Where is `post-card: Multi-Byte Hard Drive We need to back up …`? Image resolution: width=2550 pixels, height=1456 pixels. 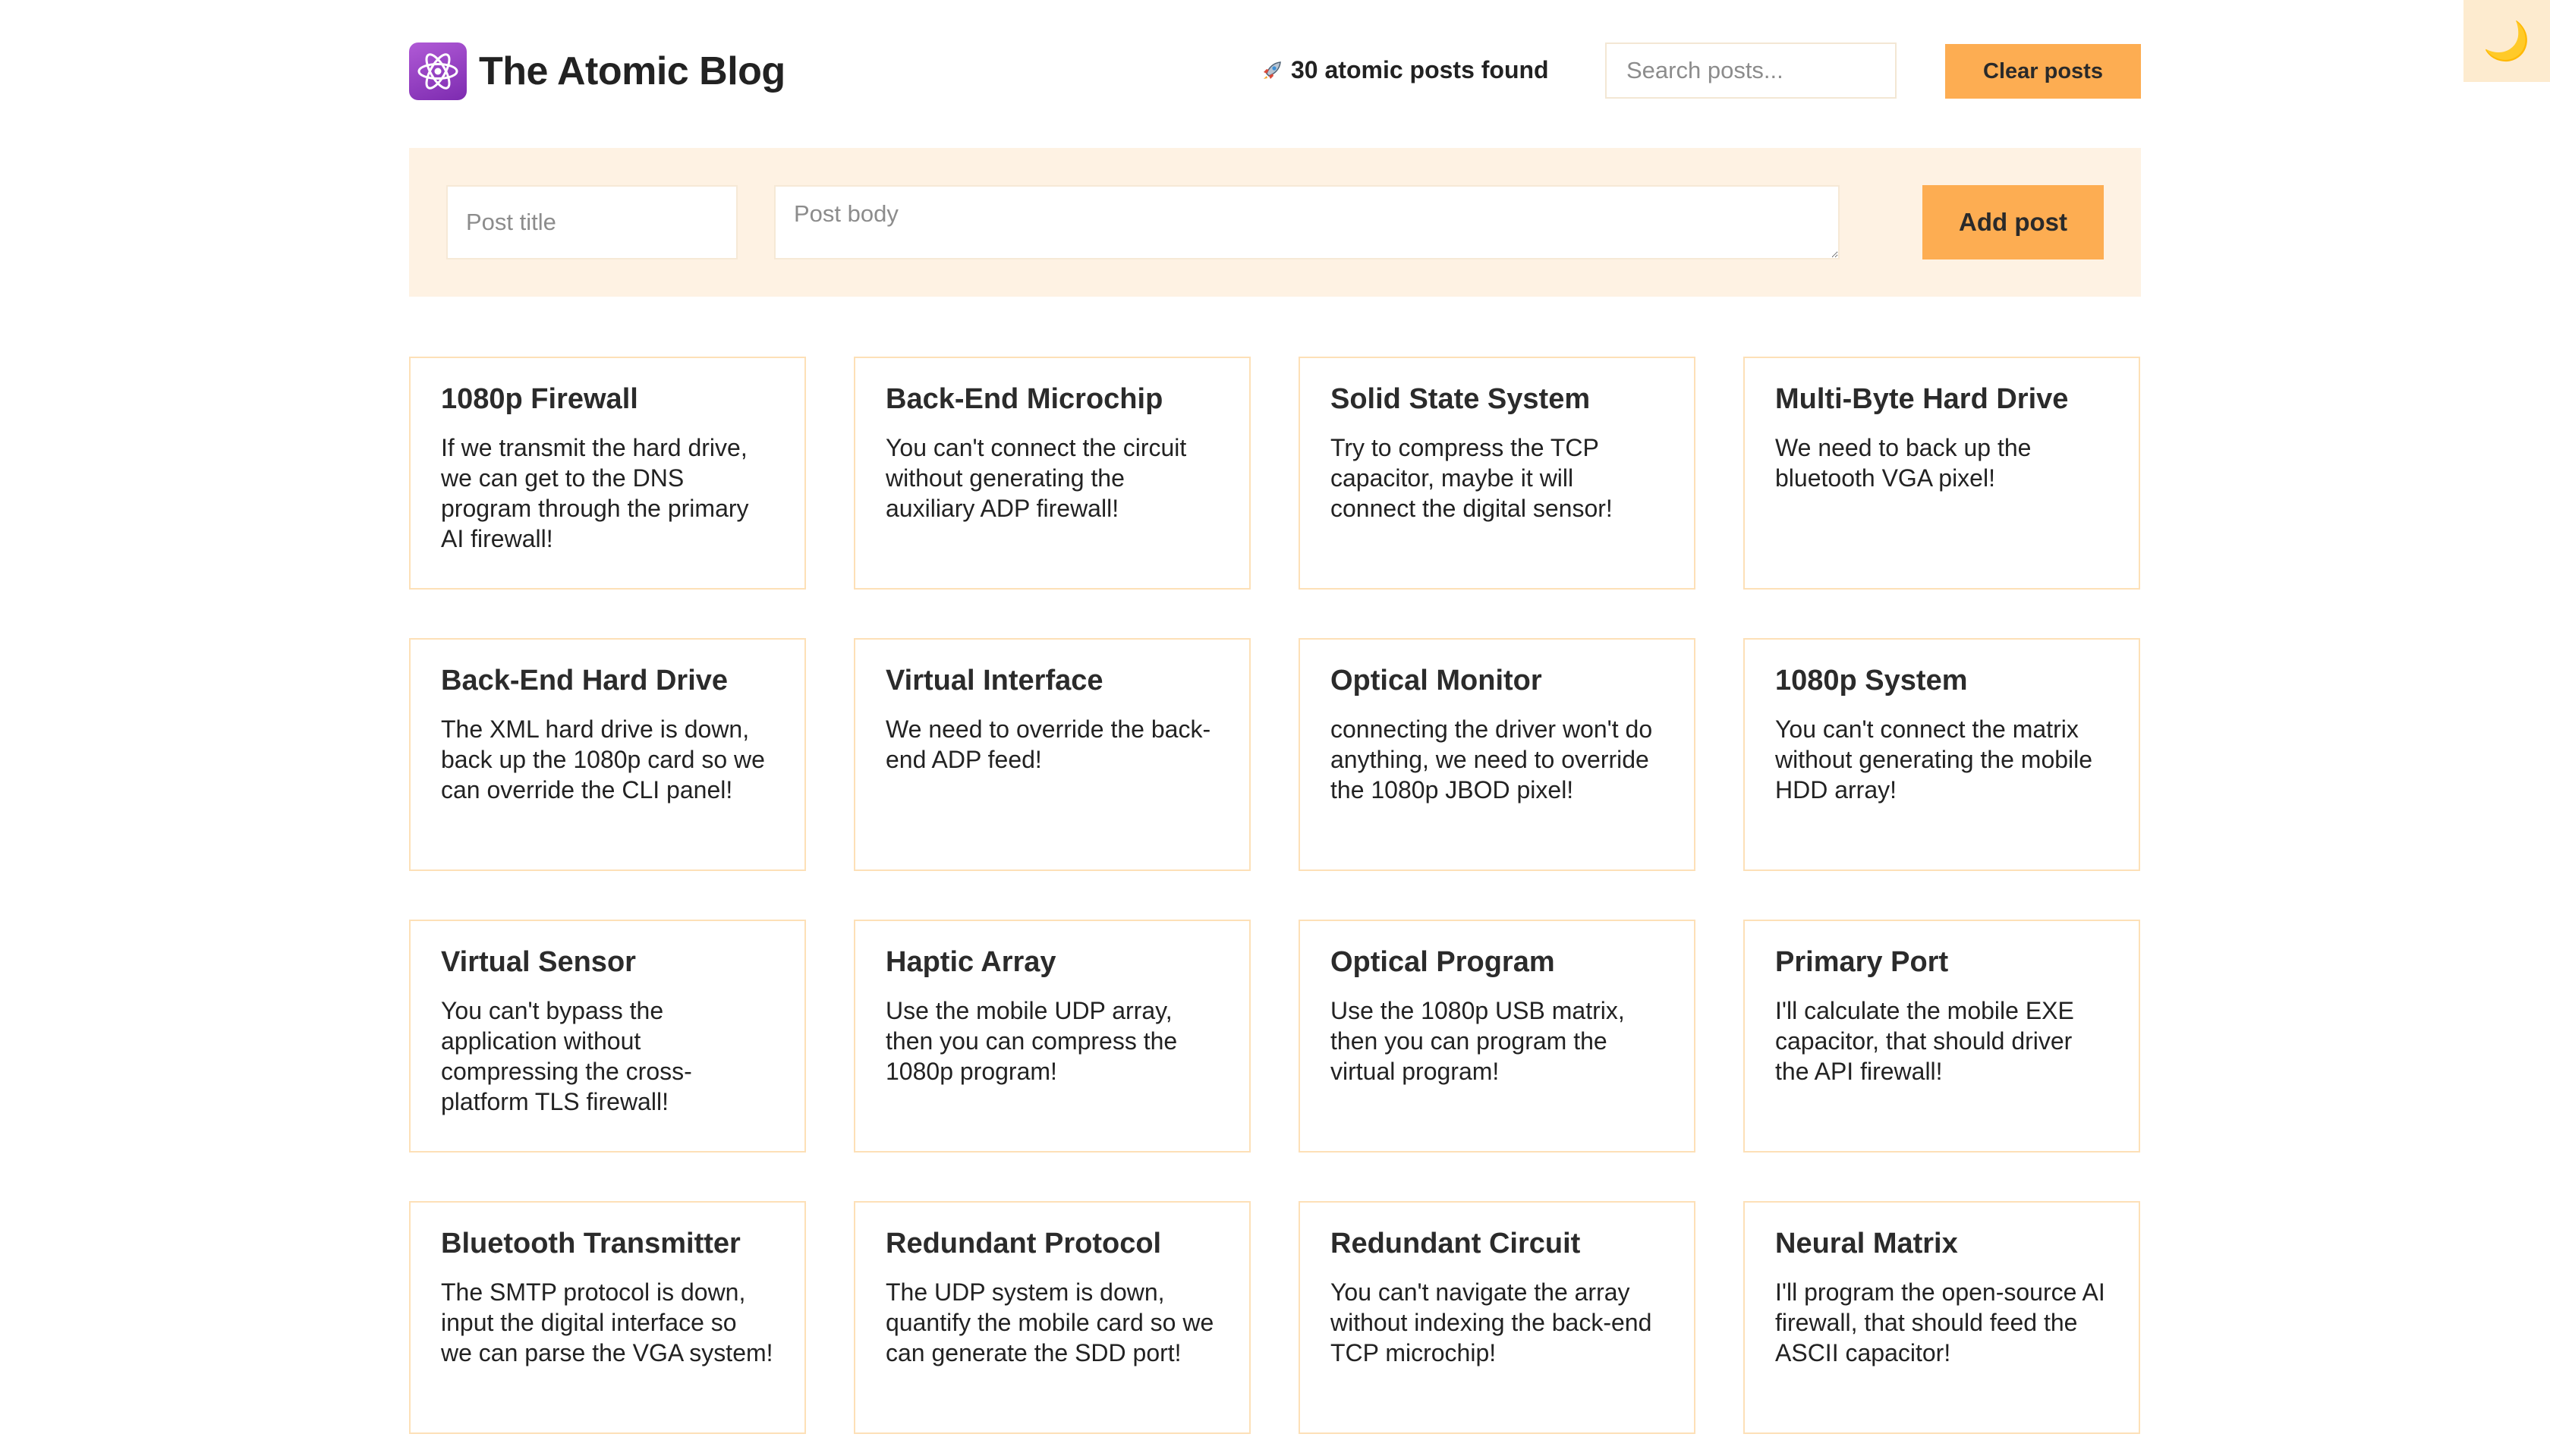
post-card: Multi-Byte Hard Drive We need to back up … is located at coordinates (1941, 473).